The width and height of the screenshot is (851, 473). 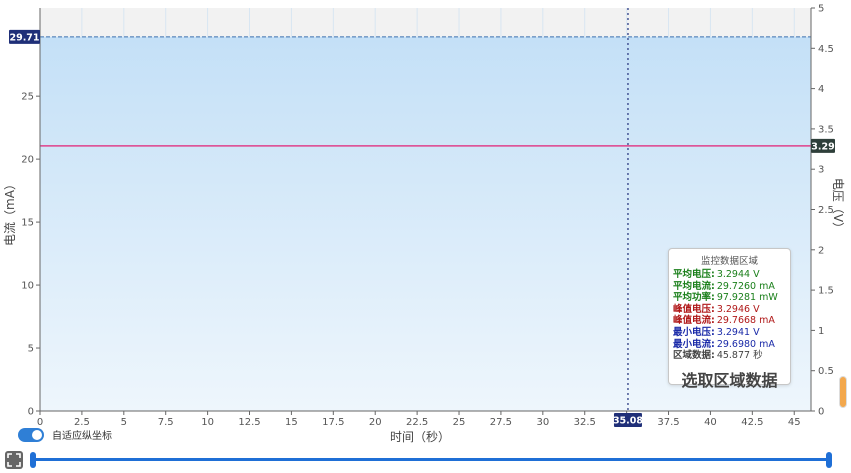 I want to click on x-tick-label: 42.5, so click(x=752, y=422).